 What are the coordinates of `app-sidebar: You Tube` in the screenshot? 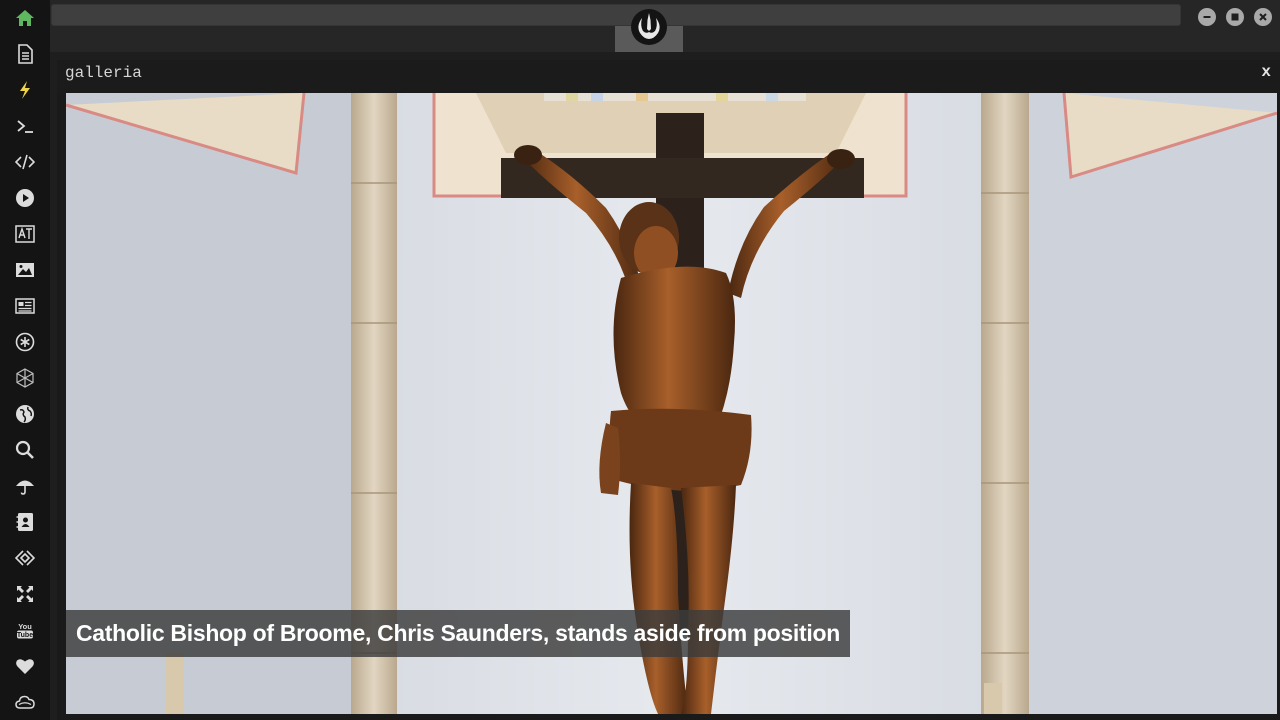 It's located at (25, 360).